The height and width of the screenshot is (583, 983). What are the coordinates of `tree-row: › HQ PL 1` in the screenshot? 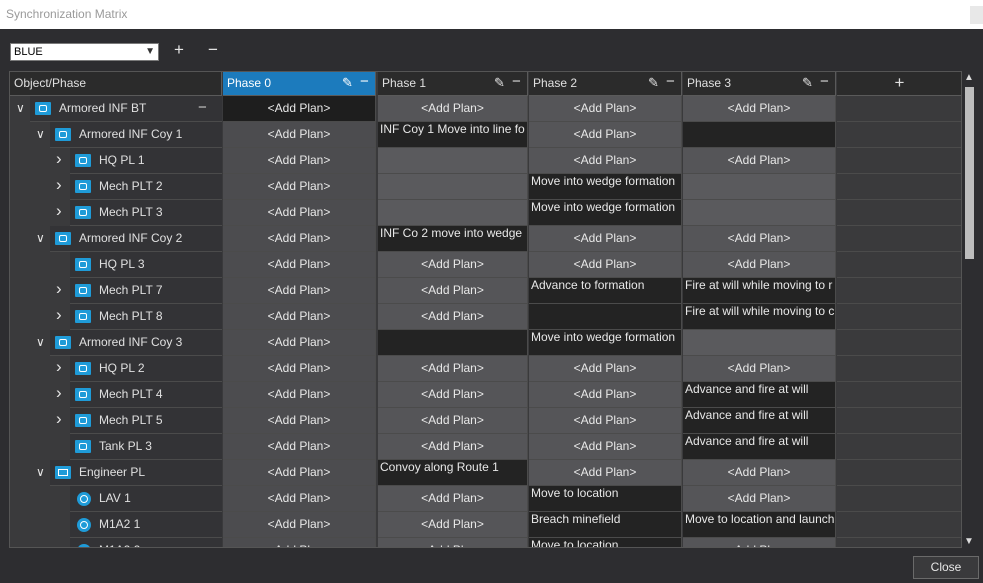 It's located at (116, 161).